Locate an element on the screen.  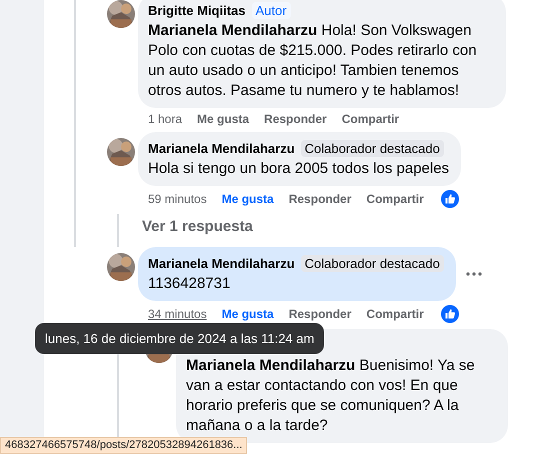
comment-time: 1 hora is located at coordinates (165, 119).